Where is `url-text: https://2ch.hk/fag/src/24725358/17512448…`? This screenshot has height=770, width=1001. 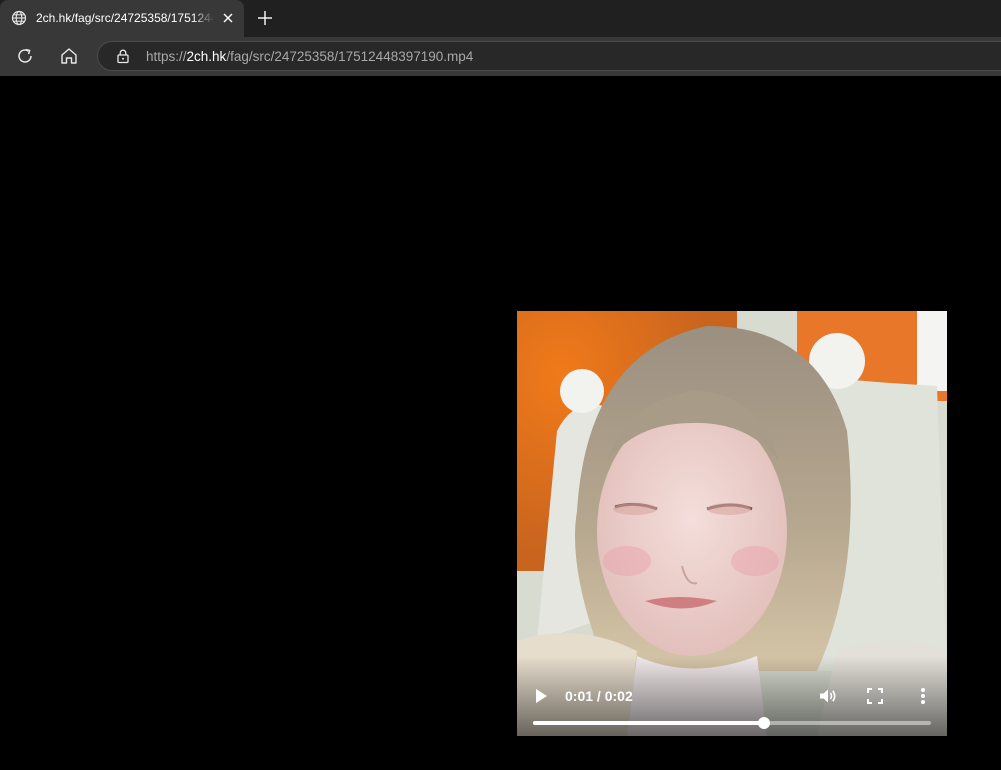
url-text: https://2ch.hk/fag/src/24725358/17512448… is located at coordinates (309, 56).